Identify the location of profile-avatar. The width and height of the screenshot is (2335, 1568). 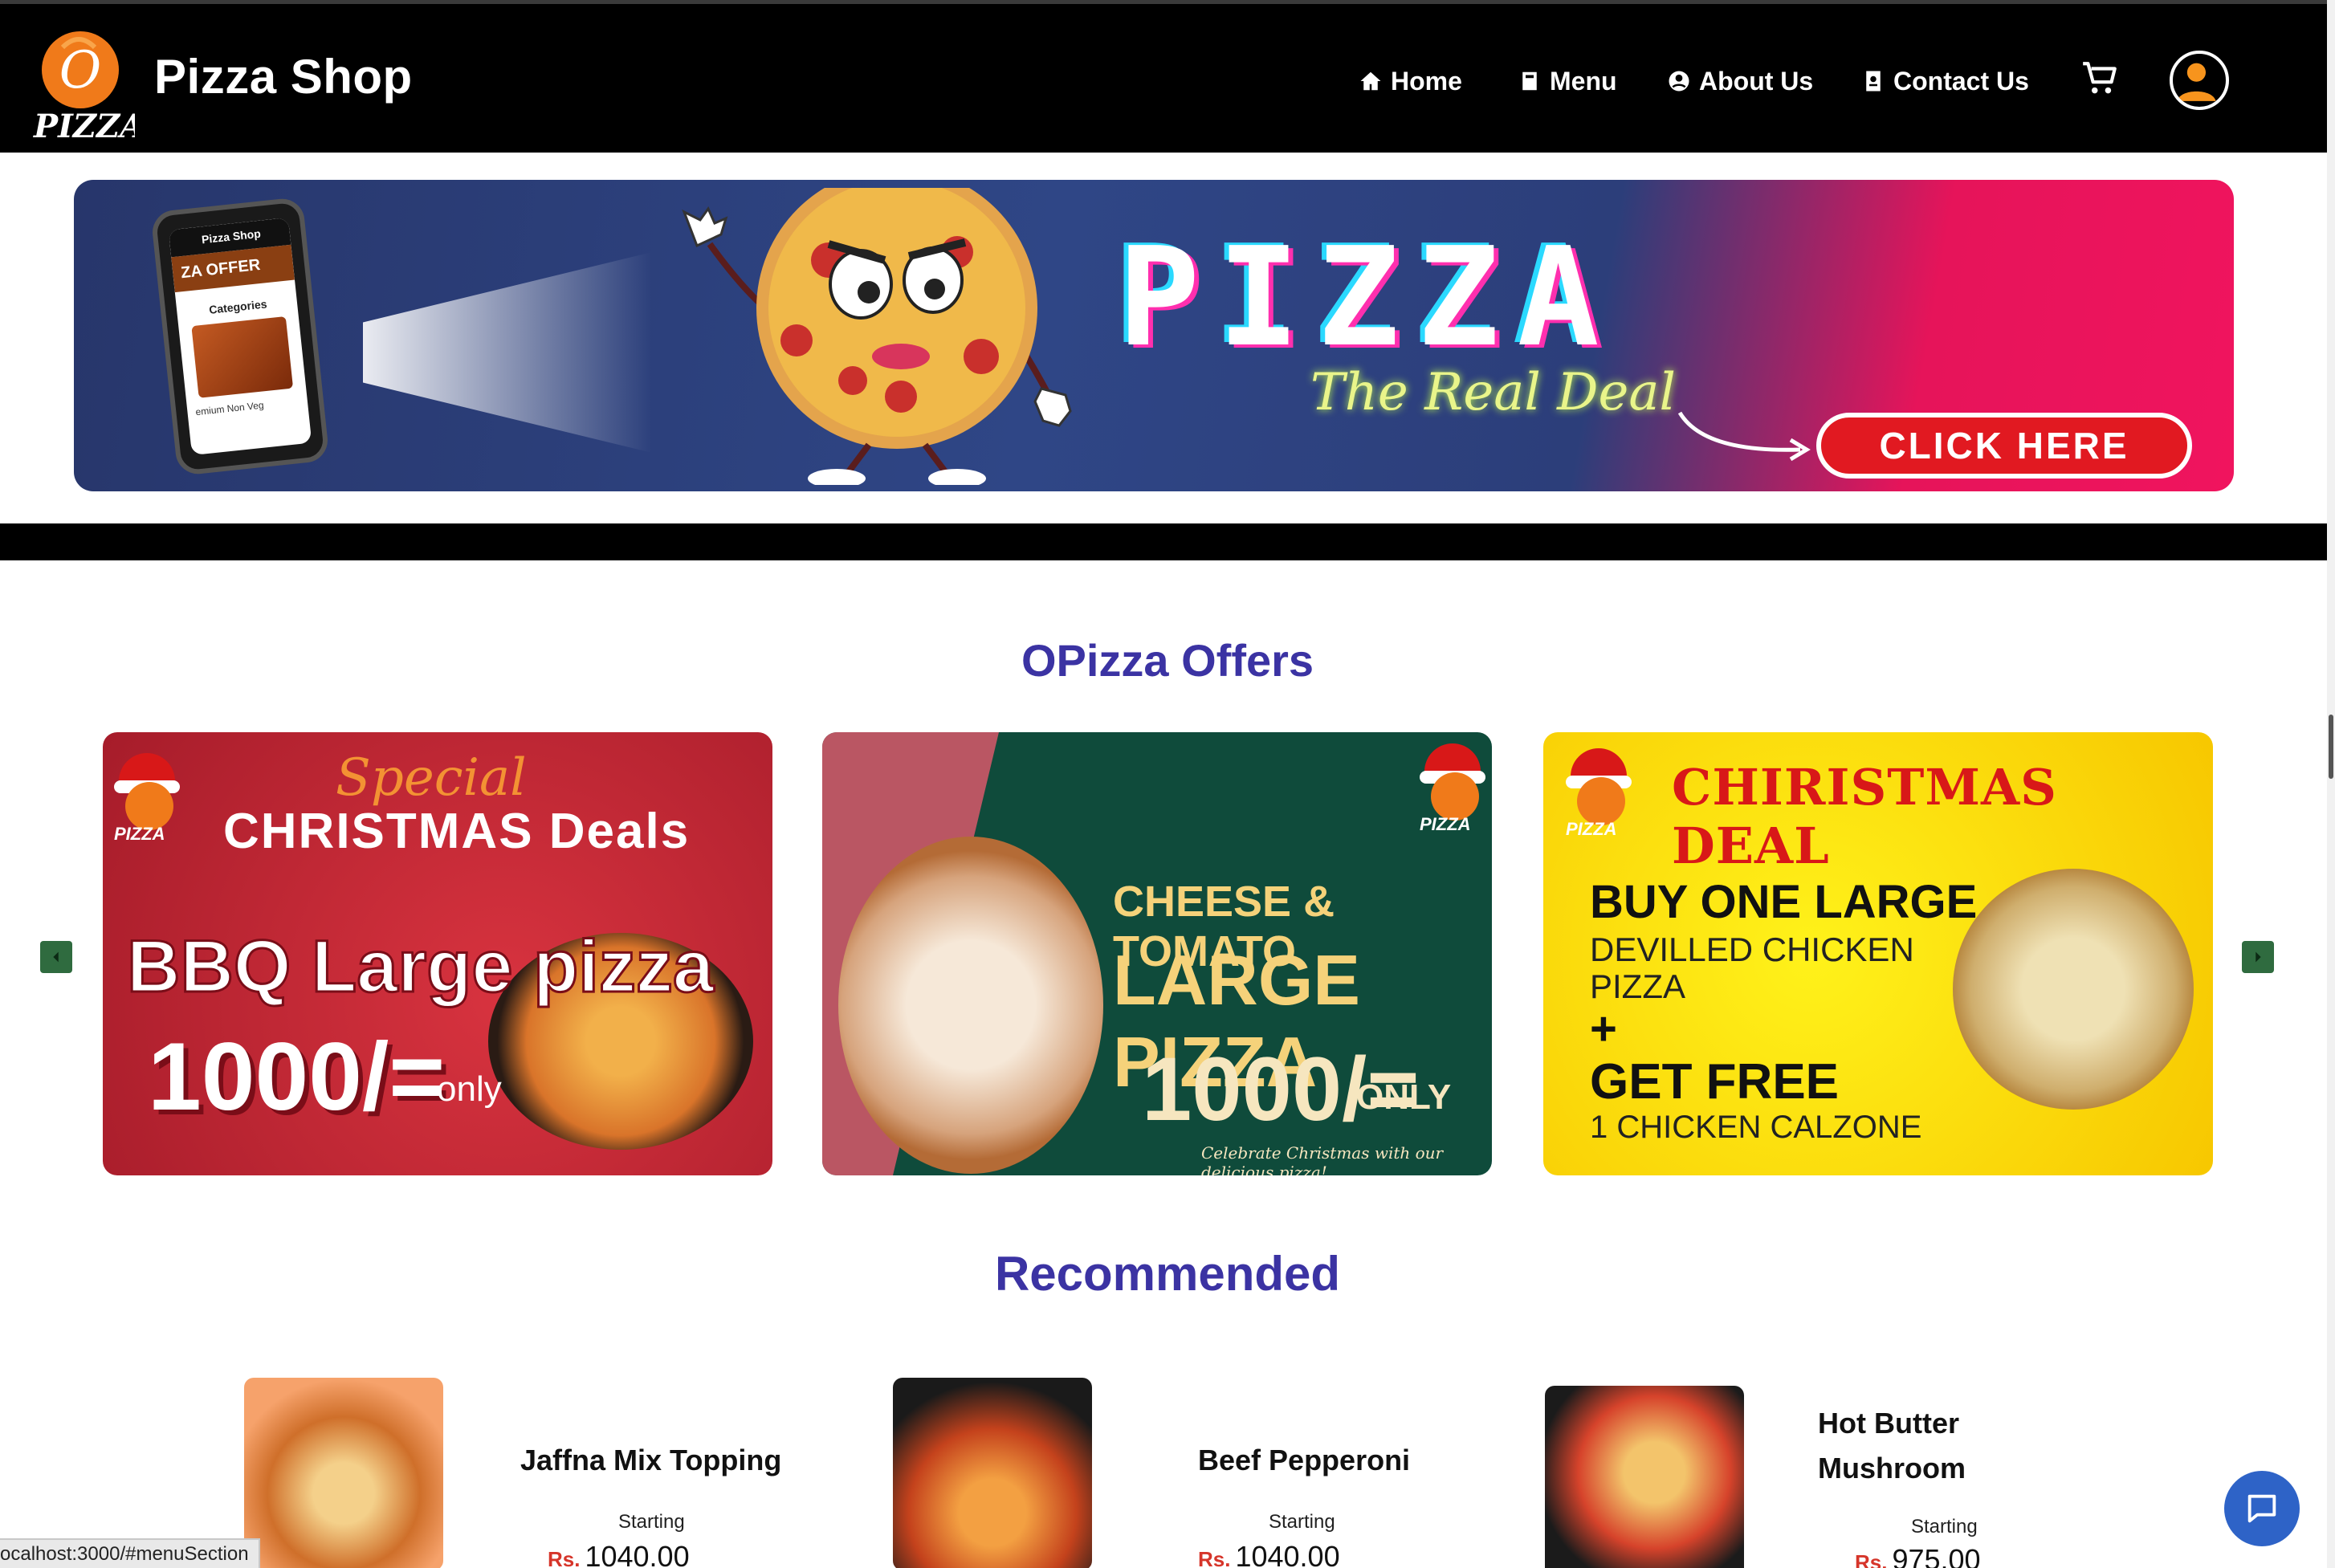
(2199, 80).